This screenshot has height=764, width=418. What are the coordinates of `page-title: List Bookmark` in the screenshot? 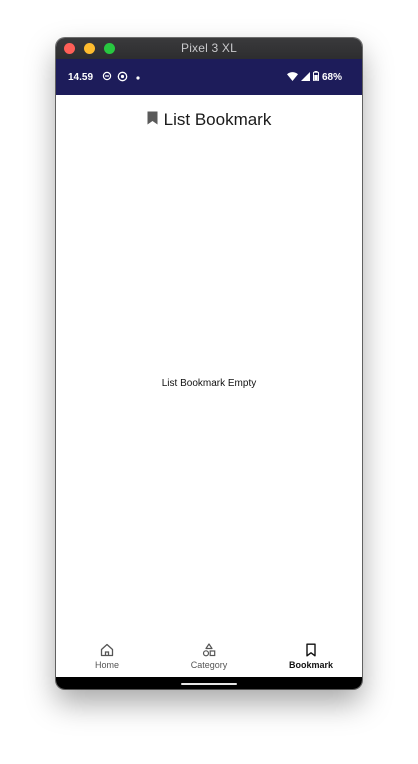 It's located at (209, 120).